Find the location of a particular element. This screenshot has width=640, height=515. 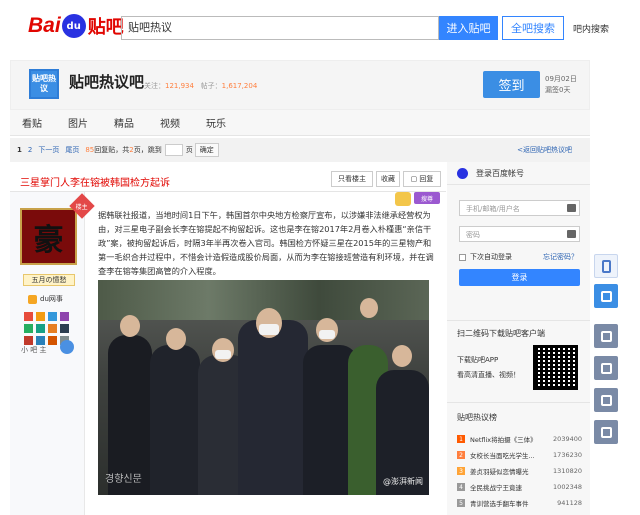

tab-featured: 精品 is located at coordinates (124, 122).